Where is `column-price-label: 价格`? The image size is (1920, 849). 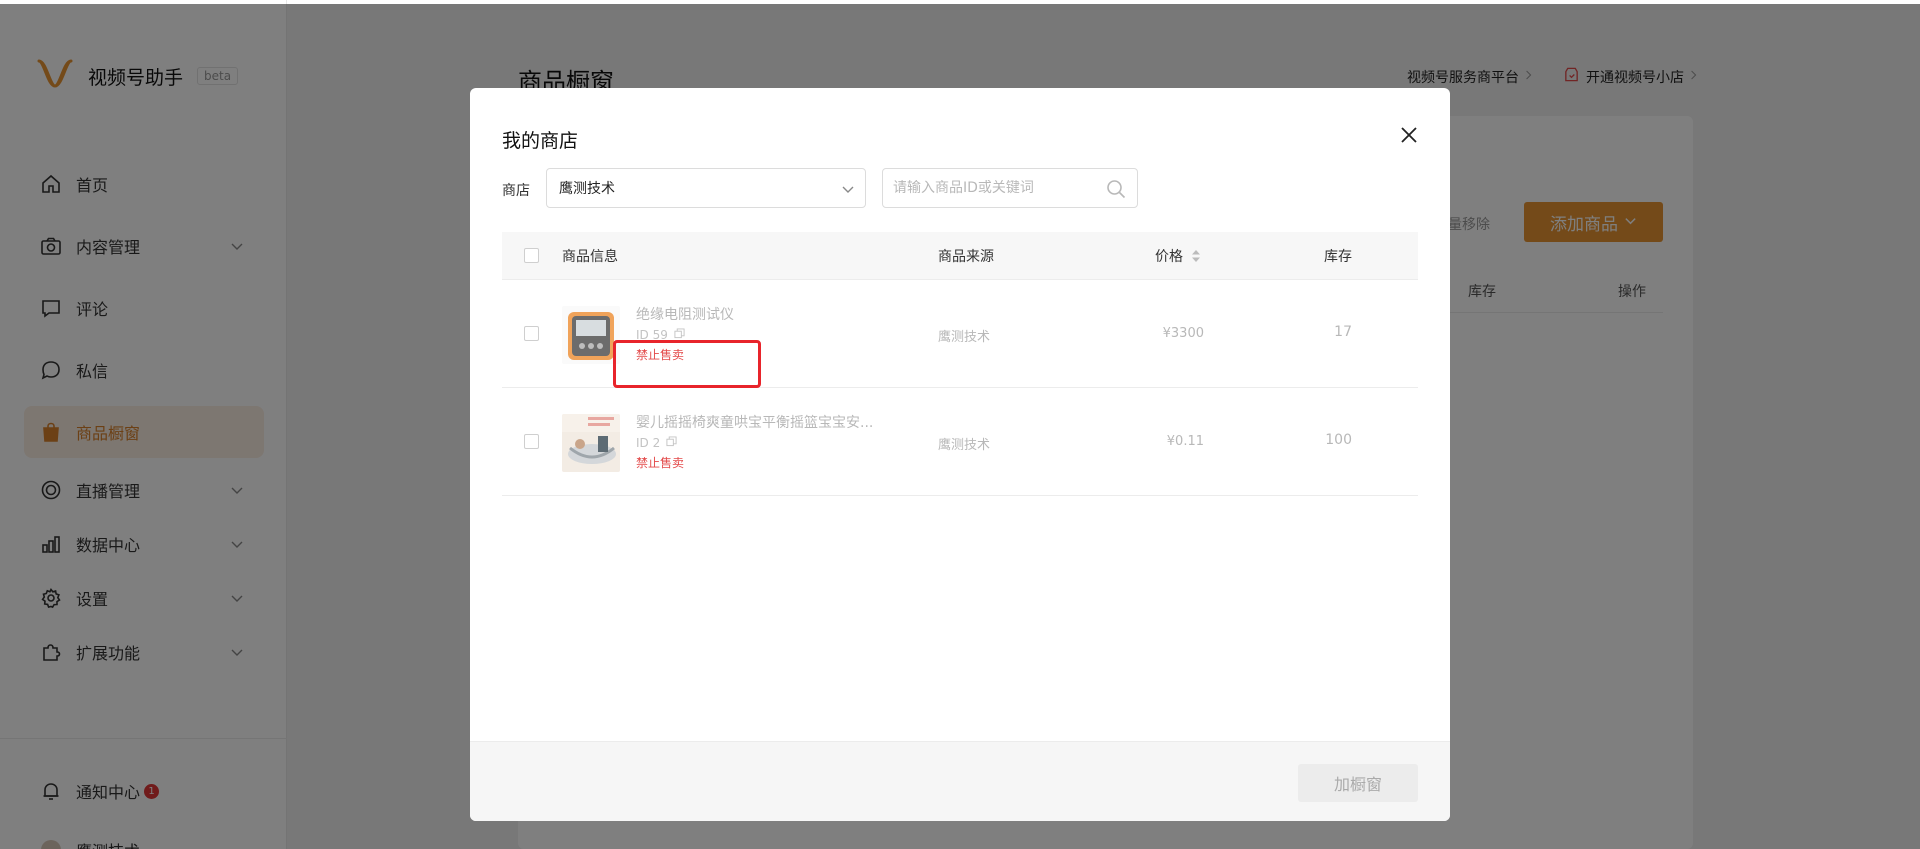 column-price-label: 价格 is located at coordinates (1169, 256).